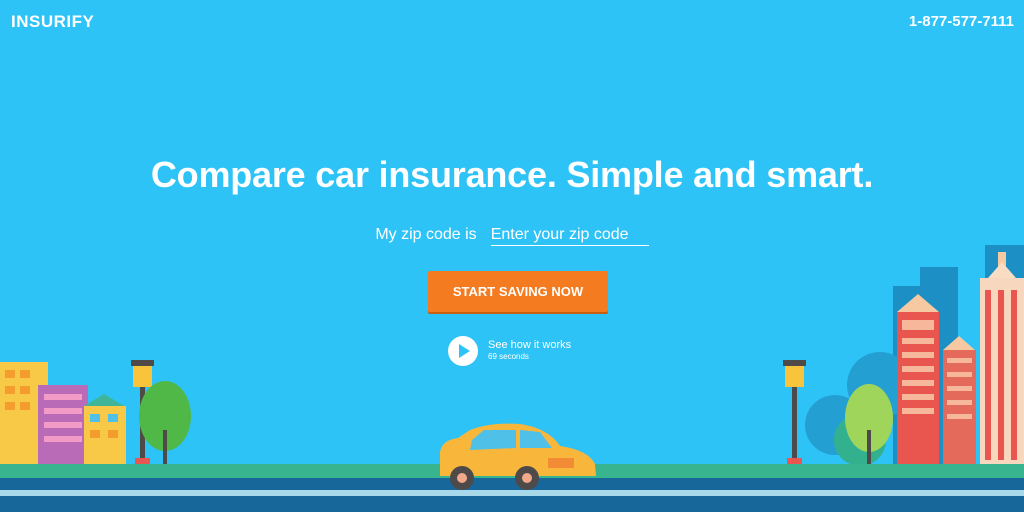 This screenshot has height=512, width=1024. Describe the element at coordinates (508, 356) in the screenshot. I see `video-duration: 69 seconds` at that location.